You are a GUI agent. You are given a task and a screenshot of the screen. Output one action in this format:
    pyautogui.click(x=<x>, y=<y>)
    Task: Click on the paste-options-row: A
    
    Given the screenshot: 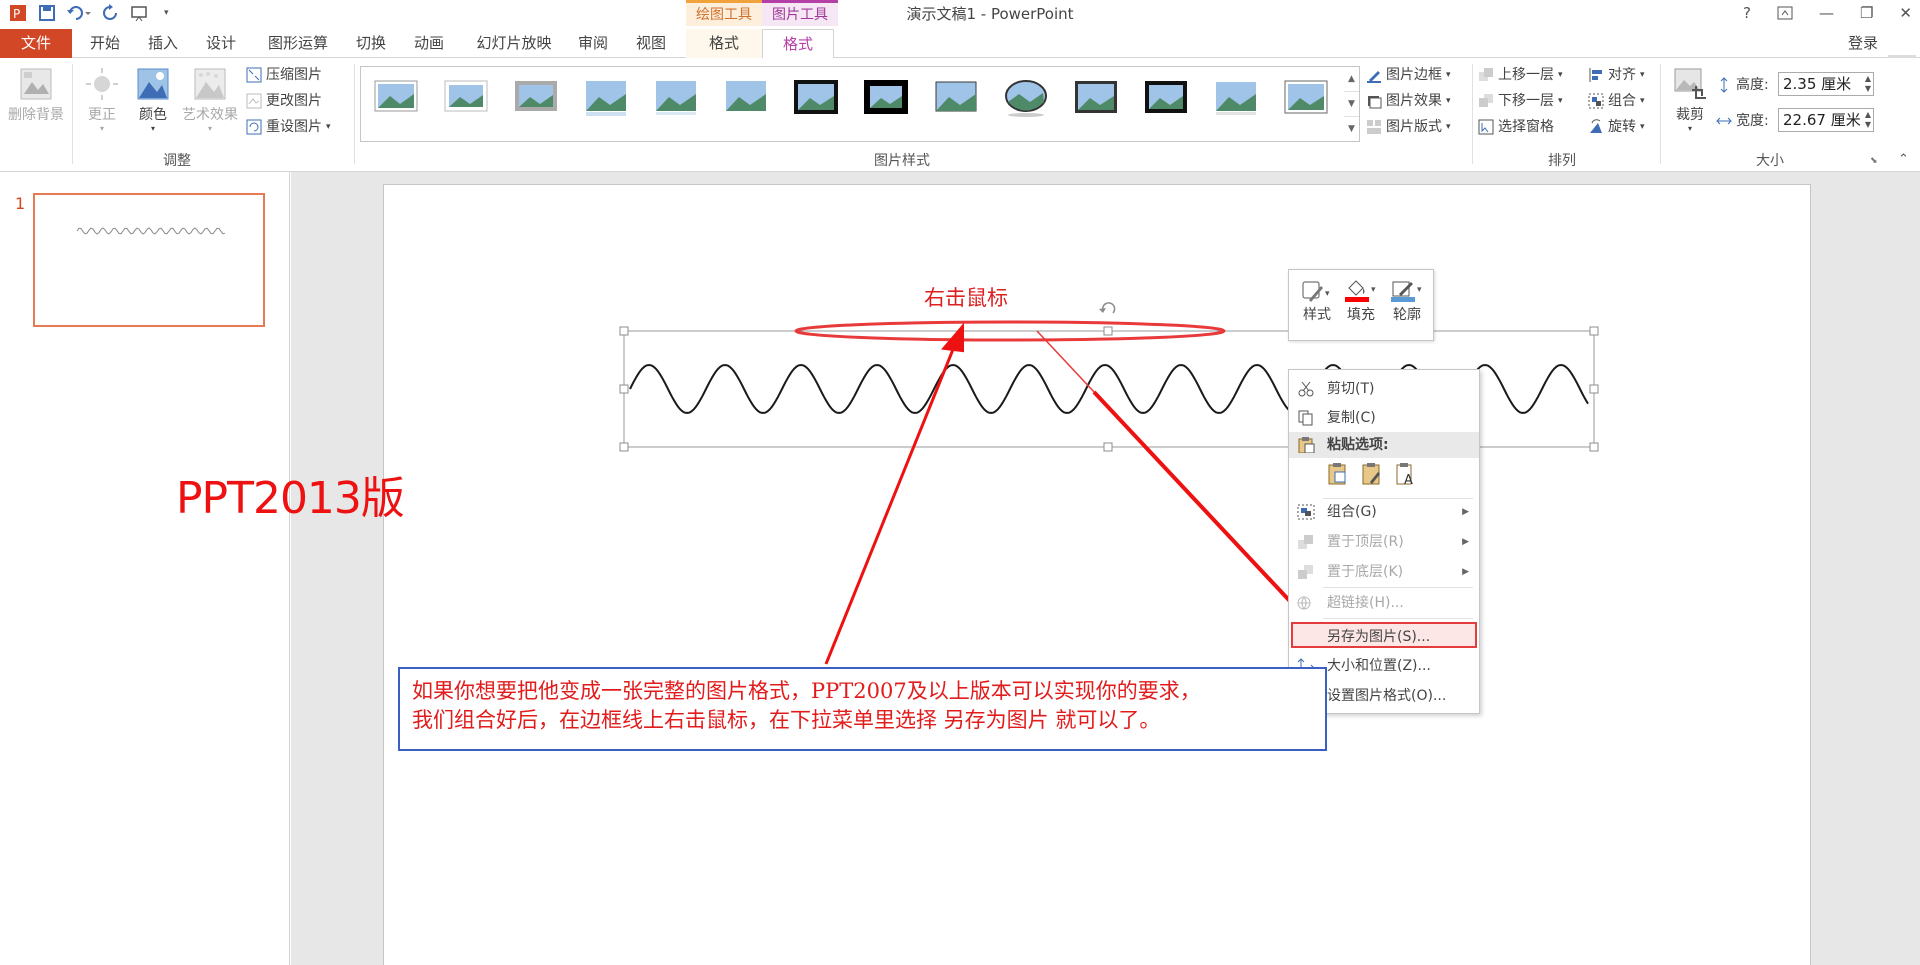 What is the action you would take?
    pyautogui.click(x=1372, y=474)
    